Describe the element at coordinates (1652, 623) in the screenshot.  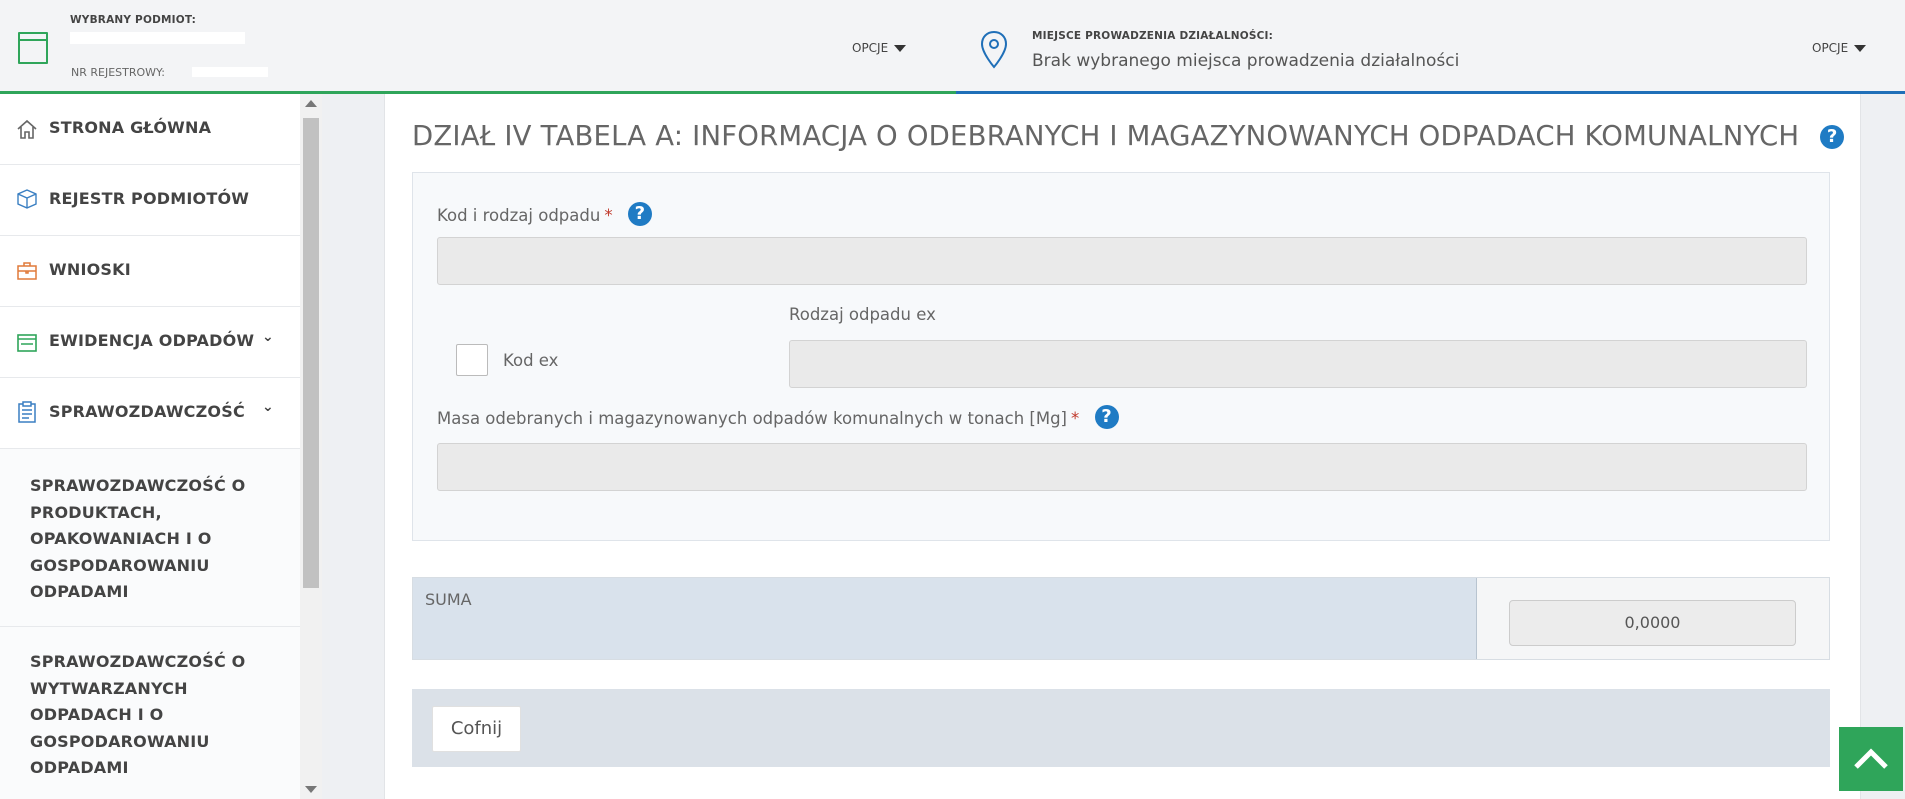
I see `sum-value-field: 0,0000` at that location.